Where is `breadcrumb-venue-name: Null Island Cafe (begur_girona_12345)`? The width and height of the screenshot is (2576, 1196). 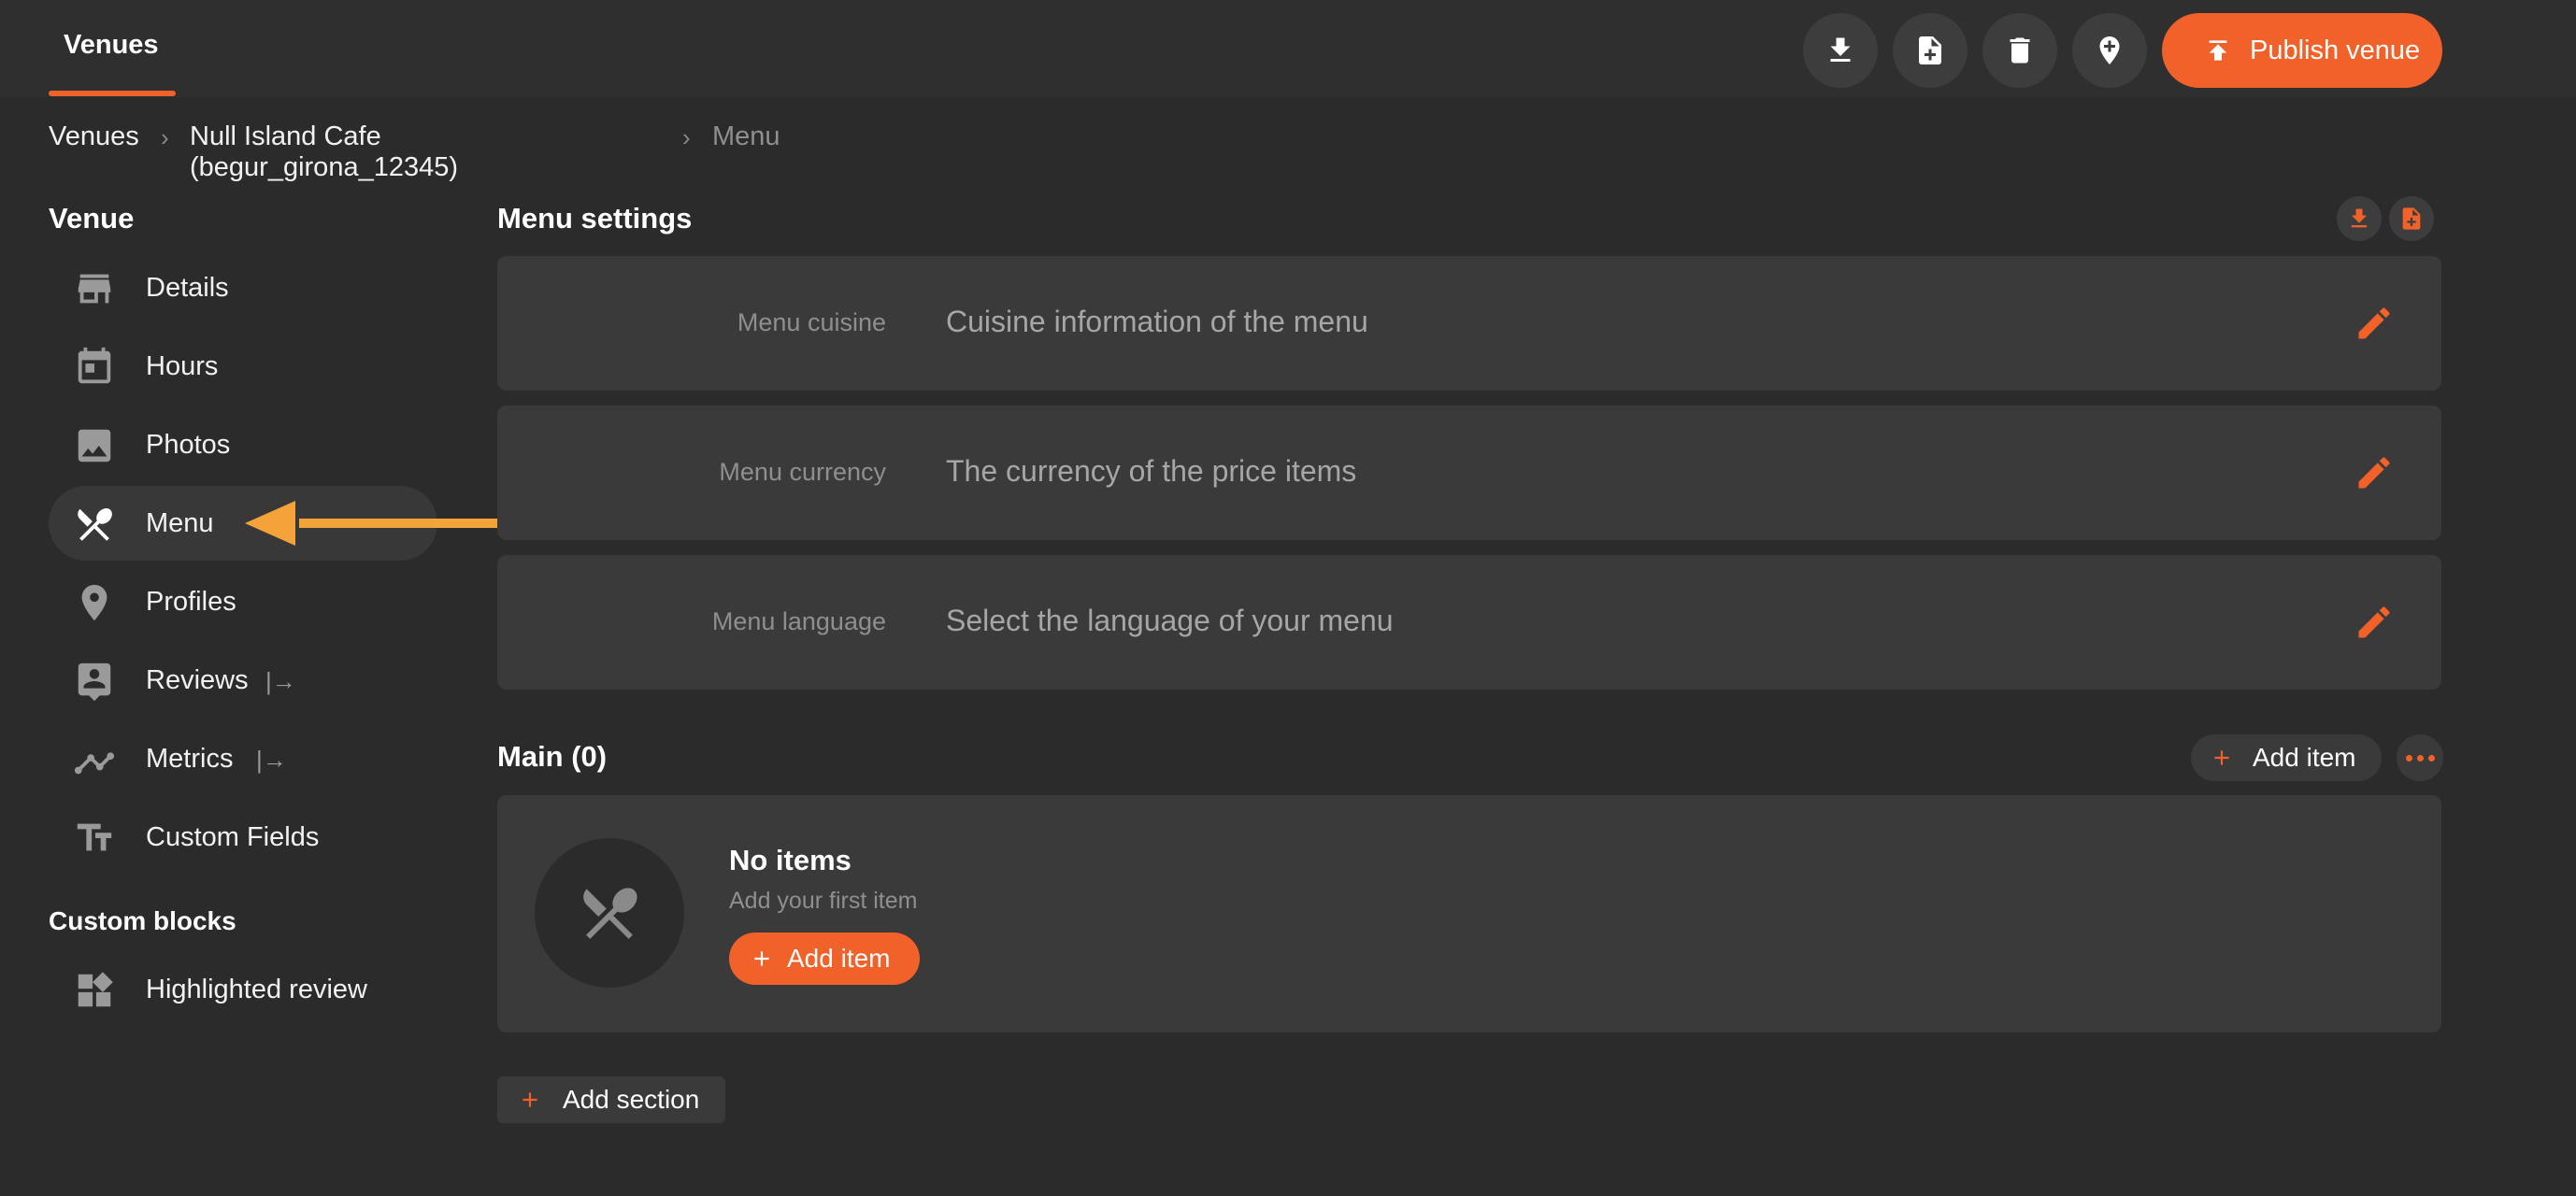 breadcrumb-venue-name: Null Island Cafe (begur_girona_12345) is located at coordinates (324, 152).